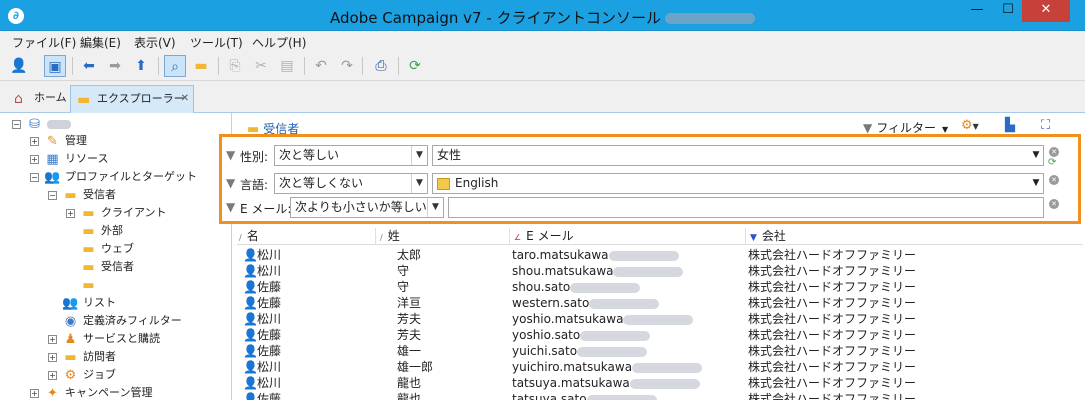 The height and width of the screenshot is (402, 1085). What do you see at coordinates (89, 66) in the screenshot?
I see `back-arrow-icon: ⬅` at bounding box center [89, 66].